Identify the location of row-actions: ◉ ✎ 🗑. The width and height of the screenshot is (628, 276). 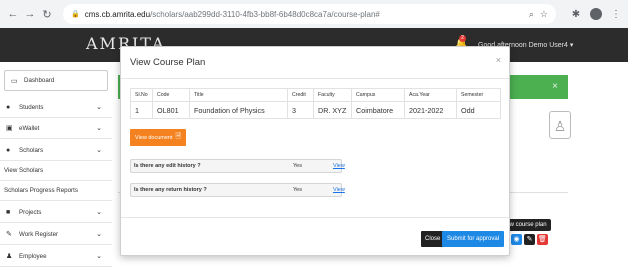
(529, 239).